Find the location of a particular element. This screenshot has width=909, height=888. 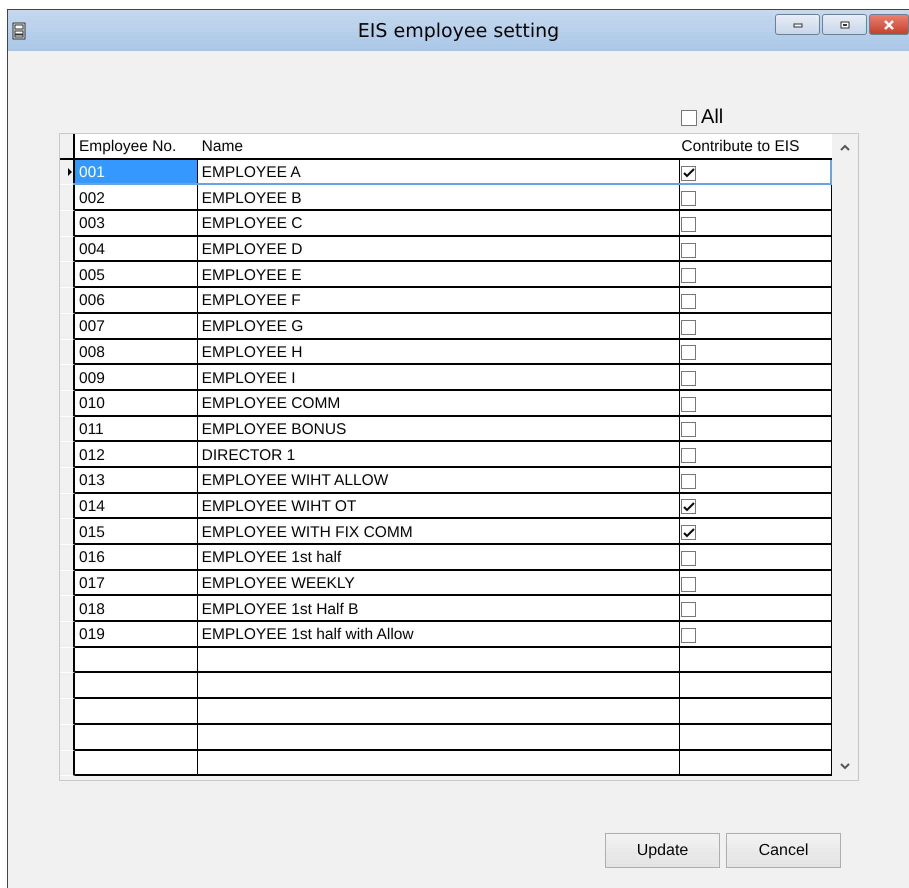

maximize-icon is located at coordinates (845, 24).